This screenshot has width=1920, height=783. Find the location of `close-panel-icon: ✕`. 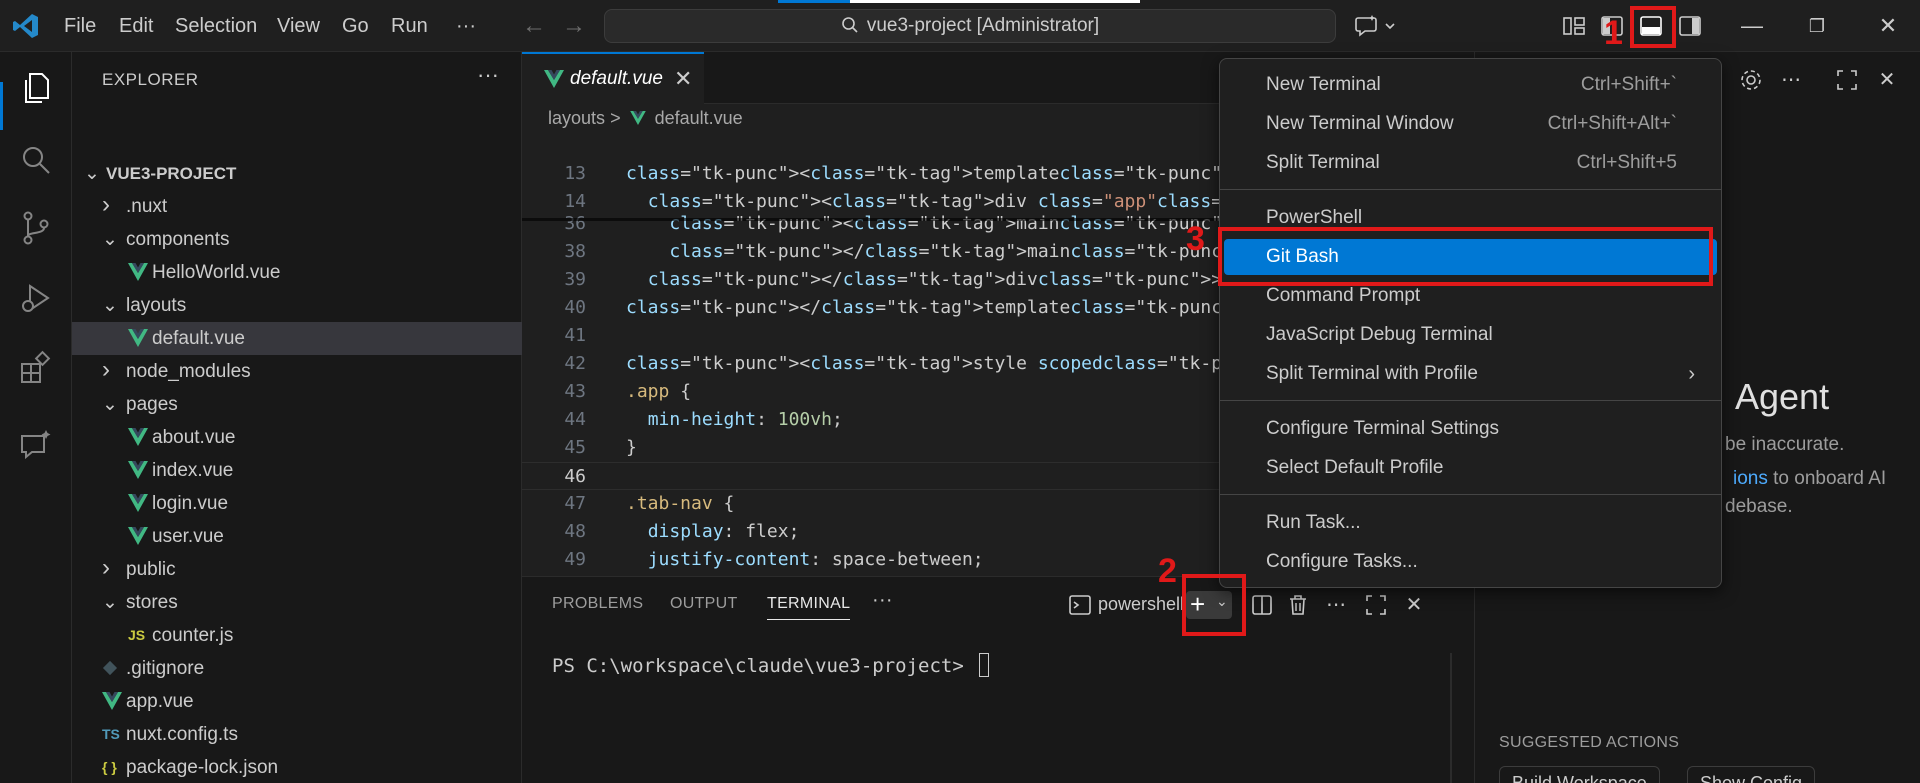

close-panel-icon: ✕ is located at coordinates (1414, 605).